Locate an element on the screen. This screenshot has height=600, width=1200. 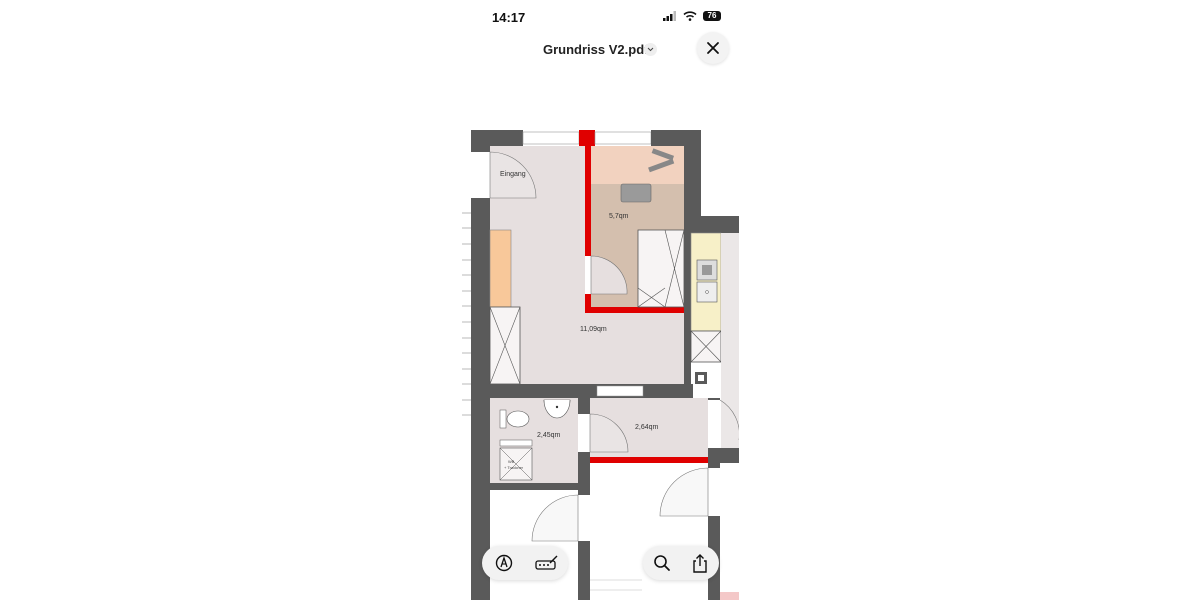
desk-chair is located at coordinates (636, 193).